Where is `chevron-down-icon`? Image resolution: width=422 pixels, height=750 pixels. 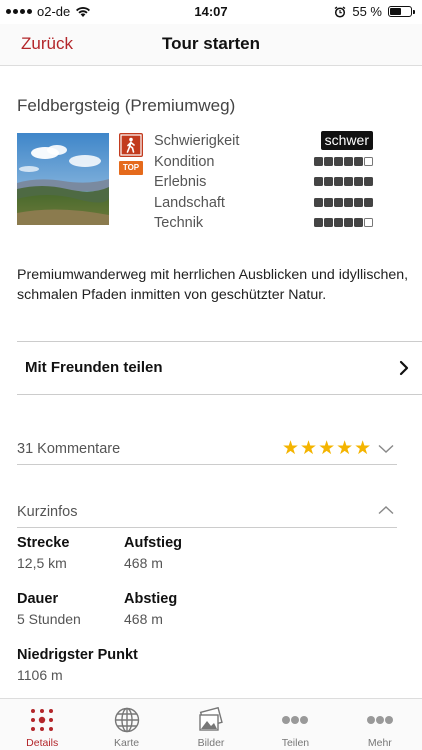 chevron-down-icon is located at coordinates (386, 449).